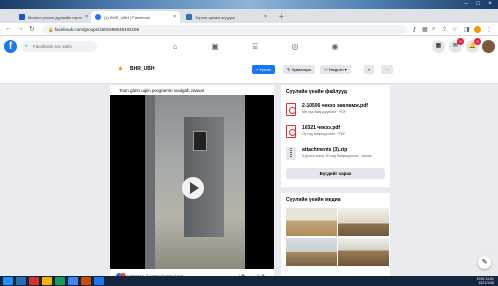 The image size is (498, 286). I want to click on joined-button: ⚇ Нэгдсэн ▾, so click(335, 69).